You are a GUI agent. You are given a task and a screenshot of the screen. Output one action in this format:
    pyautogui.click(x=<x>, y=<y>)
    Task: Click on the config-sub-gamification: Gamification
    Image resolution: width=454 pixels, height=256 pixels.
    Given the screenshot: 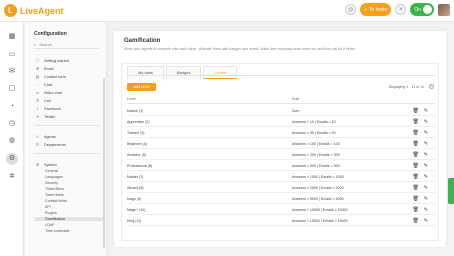 What is the action you would take?
    pyautogui.click(x=69, y=219)
    